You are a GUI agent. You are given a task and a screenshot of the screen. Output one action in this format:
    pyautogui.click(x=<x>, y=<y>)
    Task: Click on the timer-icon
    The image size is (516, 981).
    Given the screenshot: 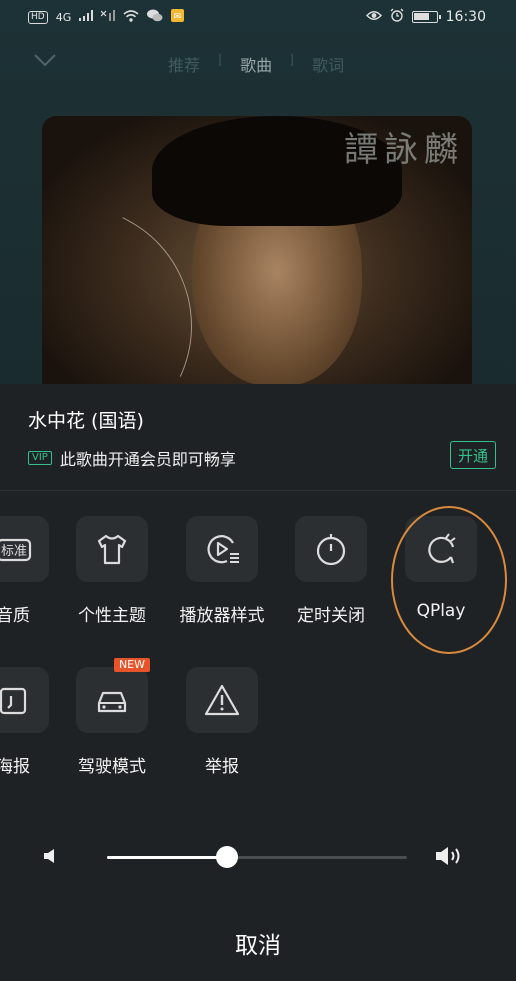 What is the action you would take?
    pyautogui.click(x=331, y=549)
    